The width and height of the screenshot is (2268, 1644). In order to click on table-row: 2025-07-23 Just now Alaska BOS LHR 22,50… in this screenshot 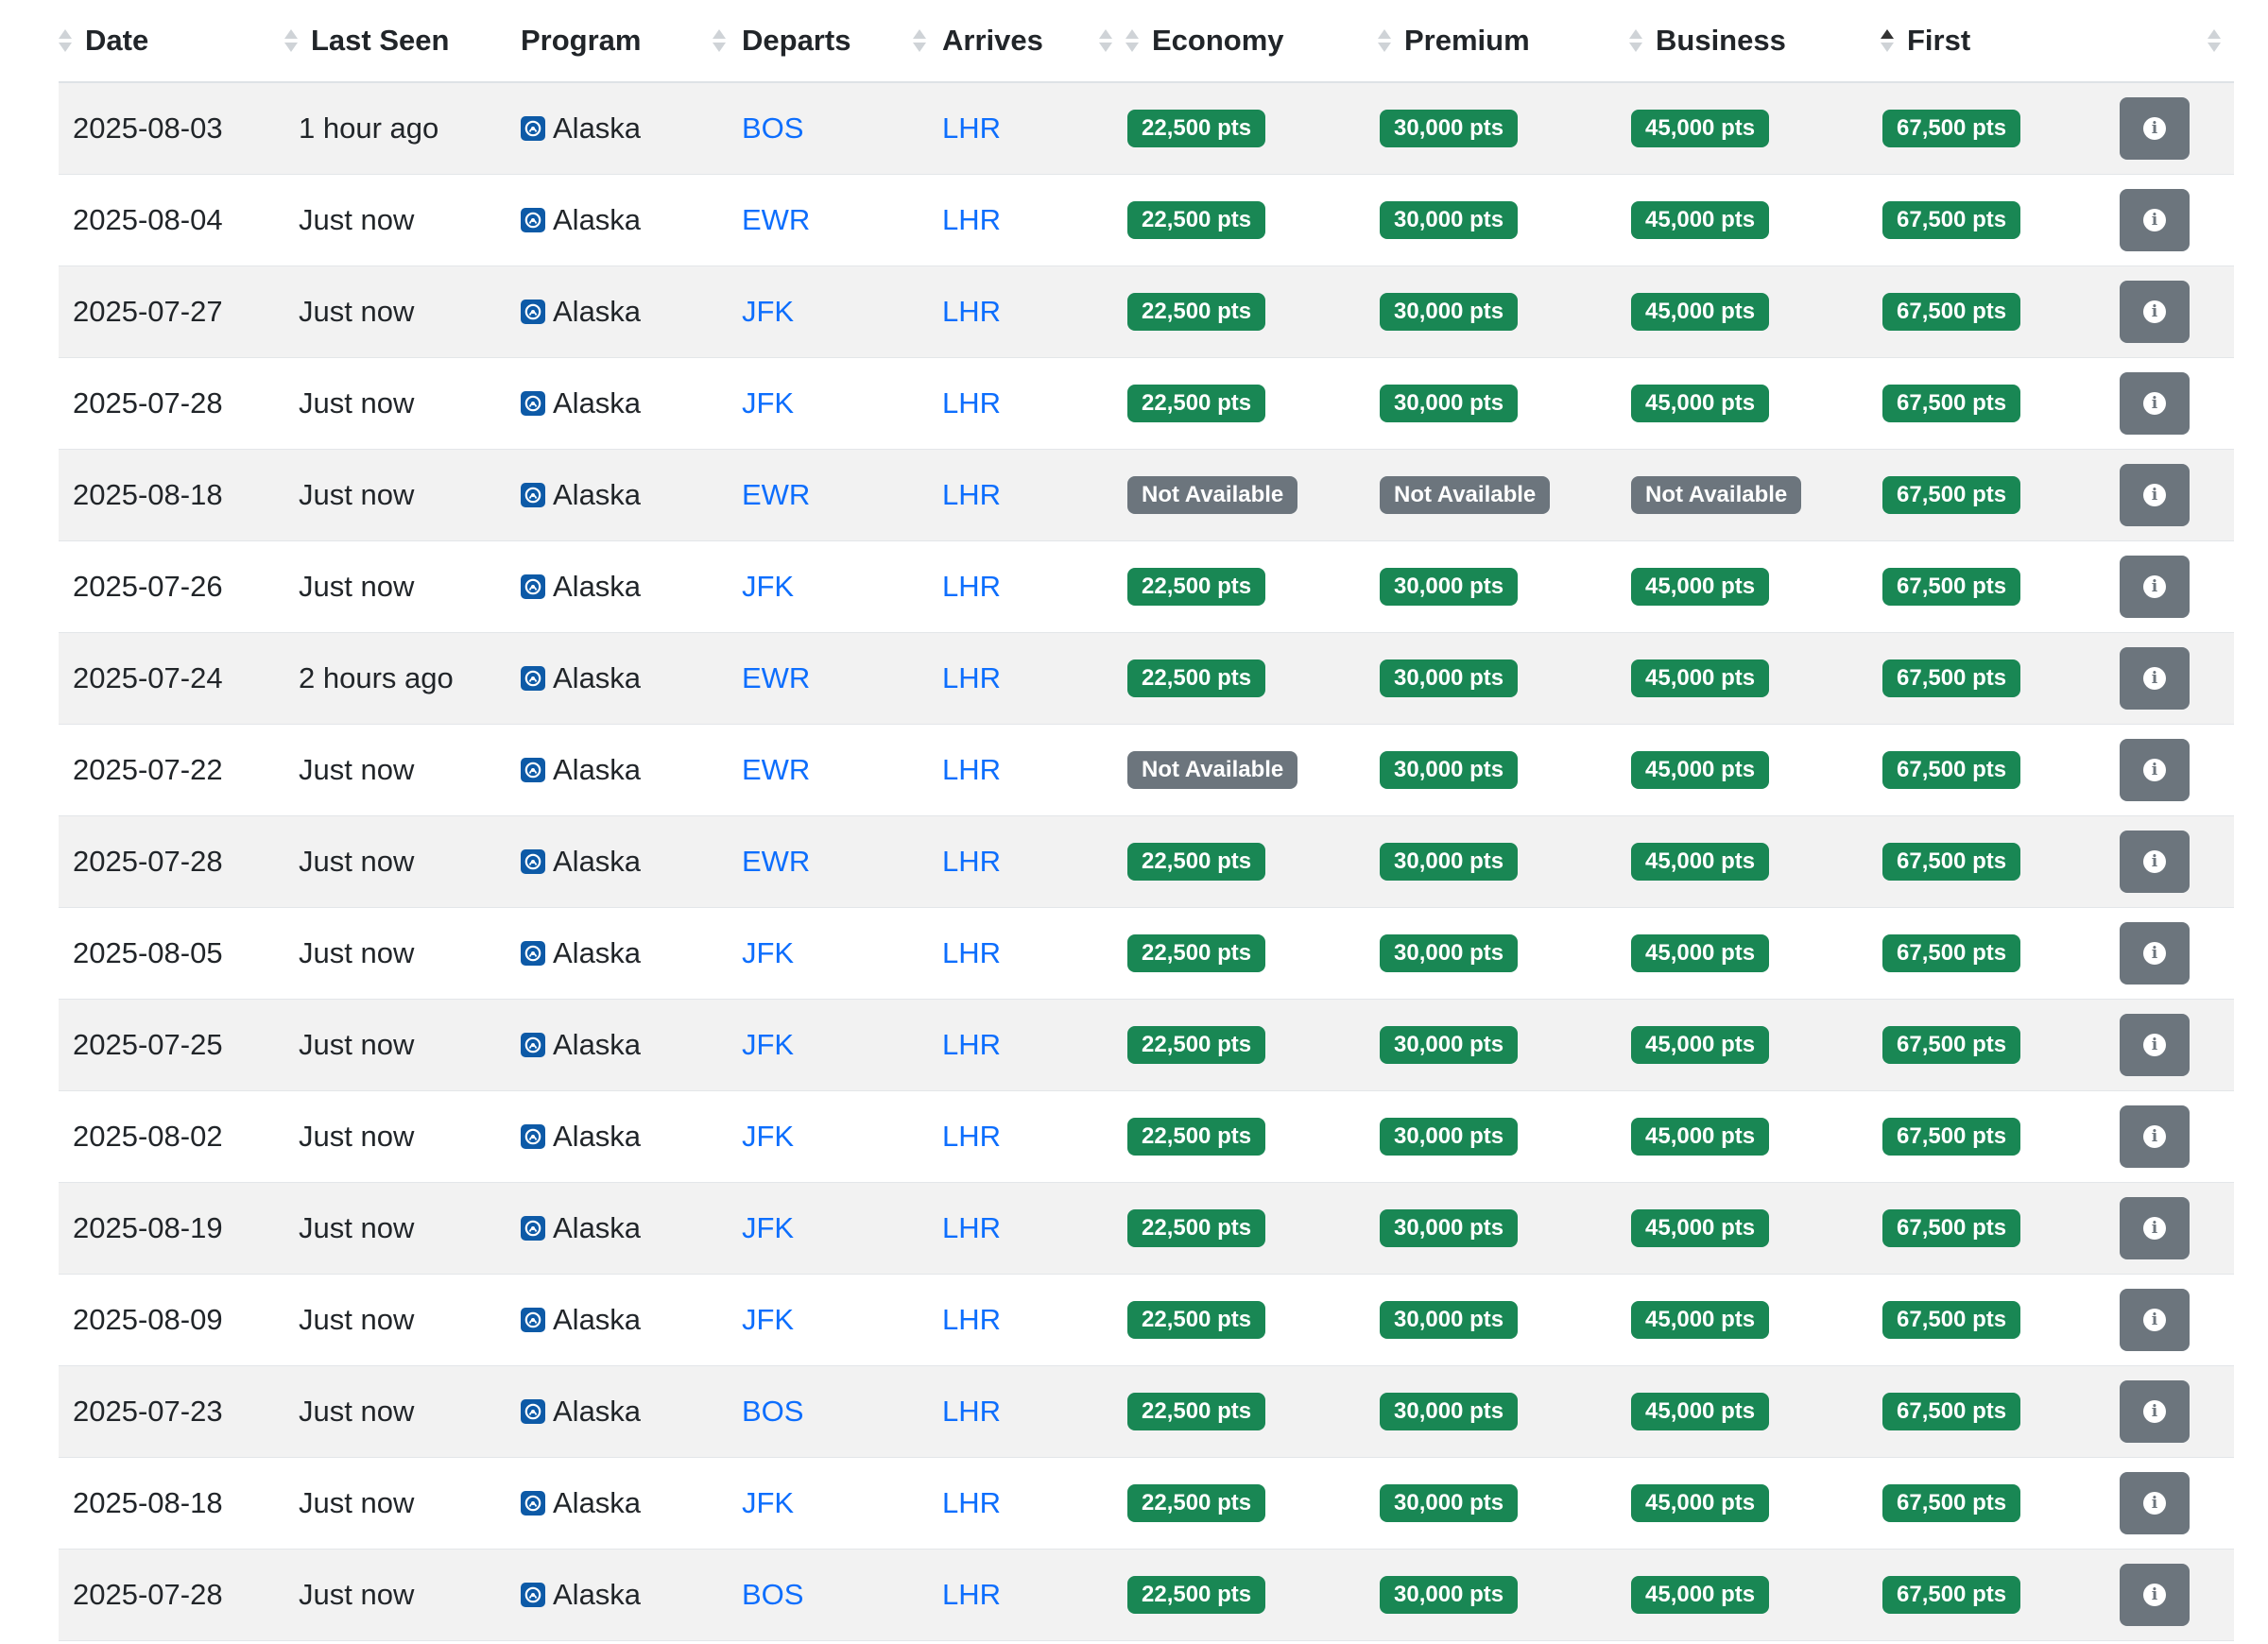, I will do `click(1146, 1411)`.